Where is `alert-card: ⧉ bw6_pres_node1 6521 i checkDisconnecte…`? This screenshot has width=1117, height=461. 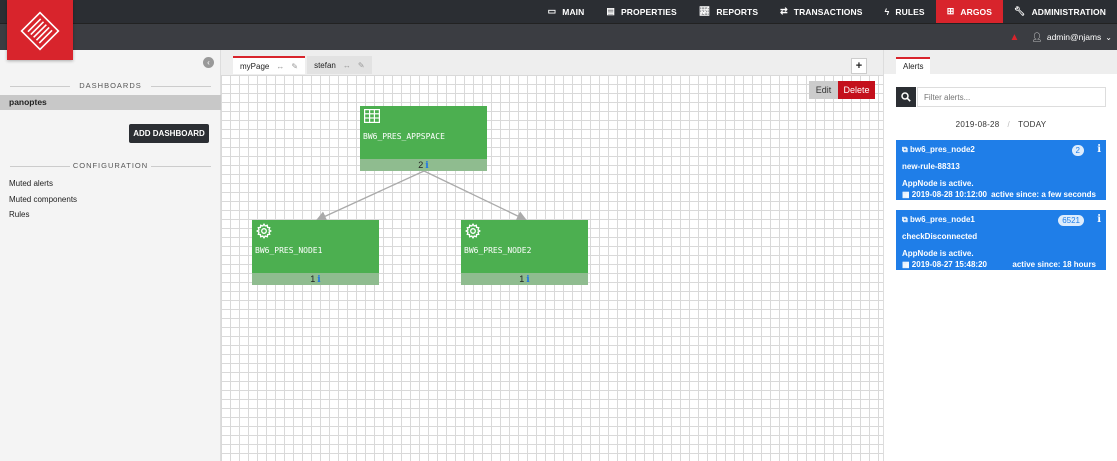
alert-card: ⧉ bw6_pres_node1 6521 i checkDisconnecte… is located at coordinates (1001, 240).